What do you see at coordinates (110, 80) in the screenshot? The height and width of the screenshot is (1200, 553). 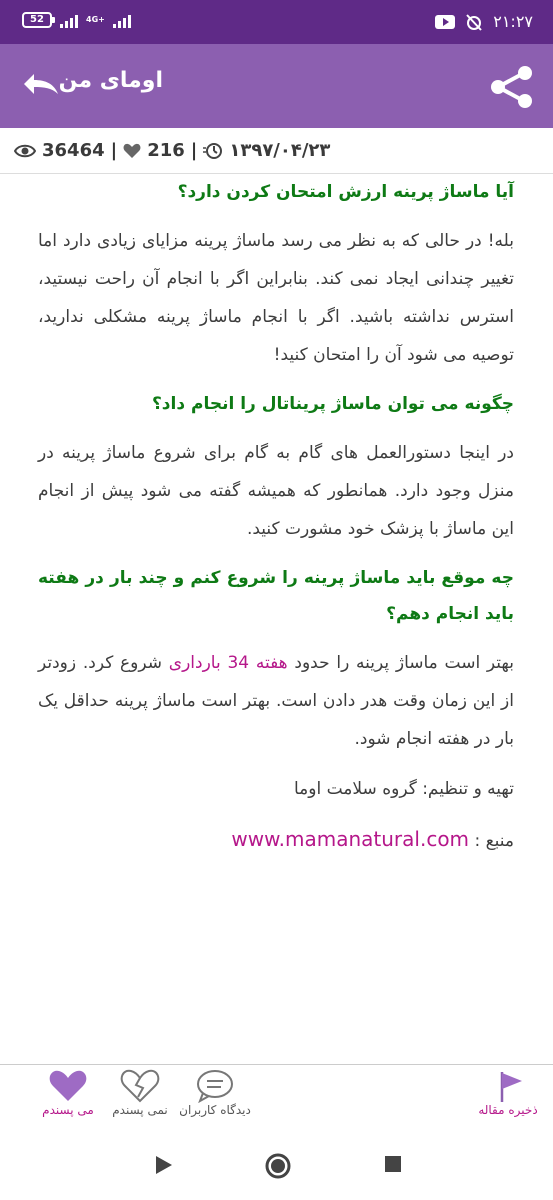 I see `page-title: اومای من` at bounding box center [110, 80].